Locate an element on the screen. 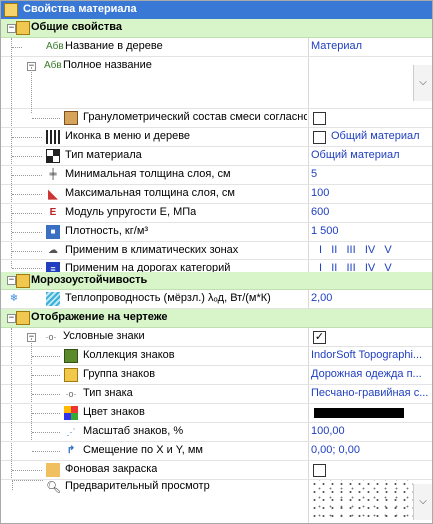  min-value: 5 is located at coordinates (370, 174).